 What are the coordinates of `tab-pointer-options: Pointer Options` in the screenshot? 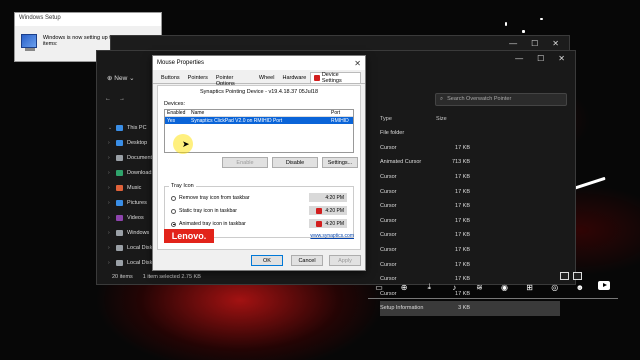 It's located at (233, 79).